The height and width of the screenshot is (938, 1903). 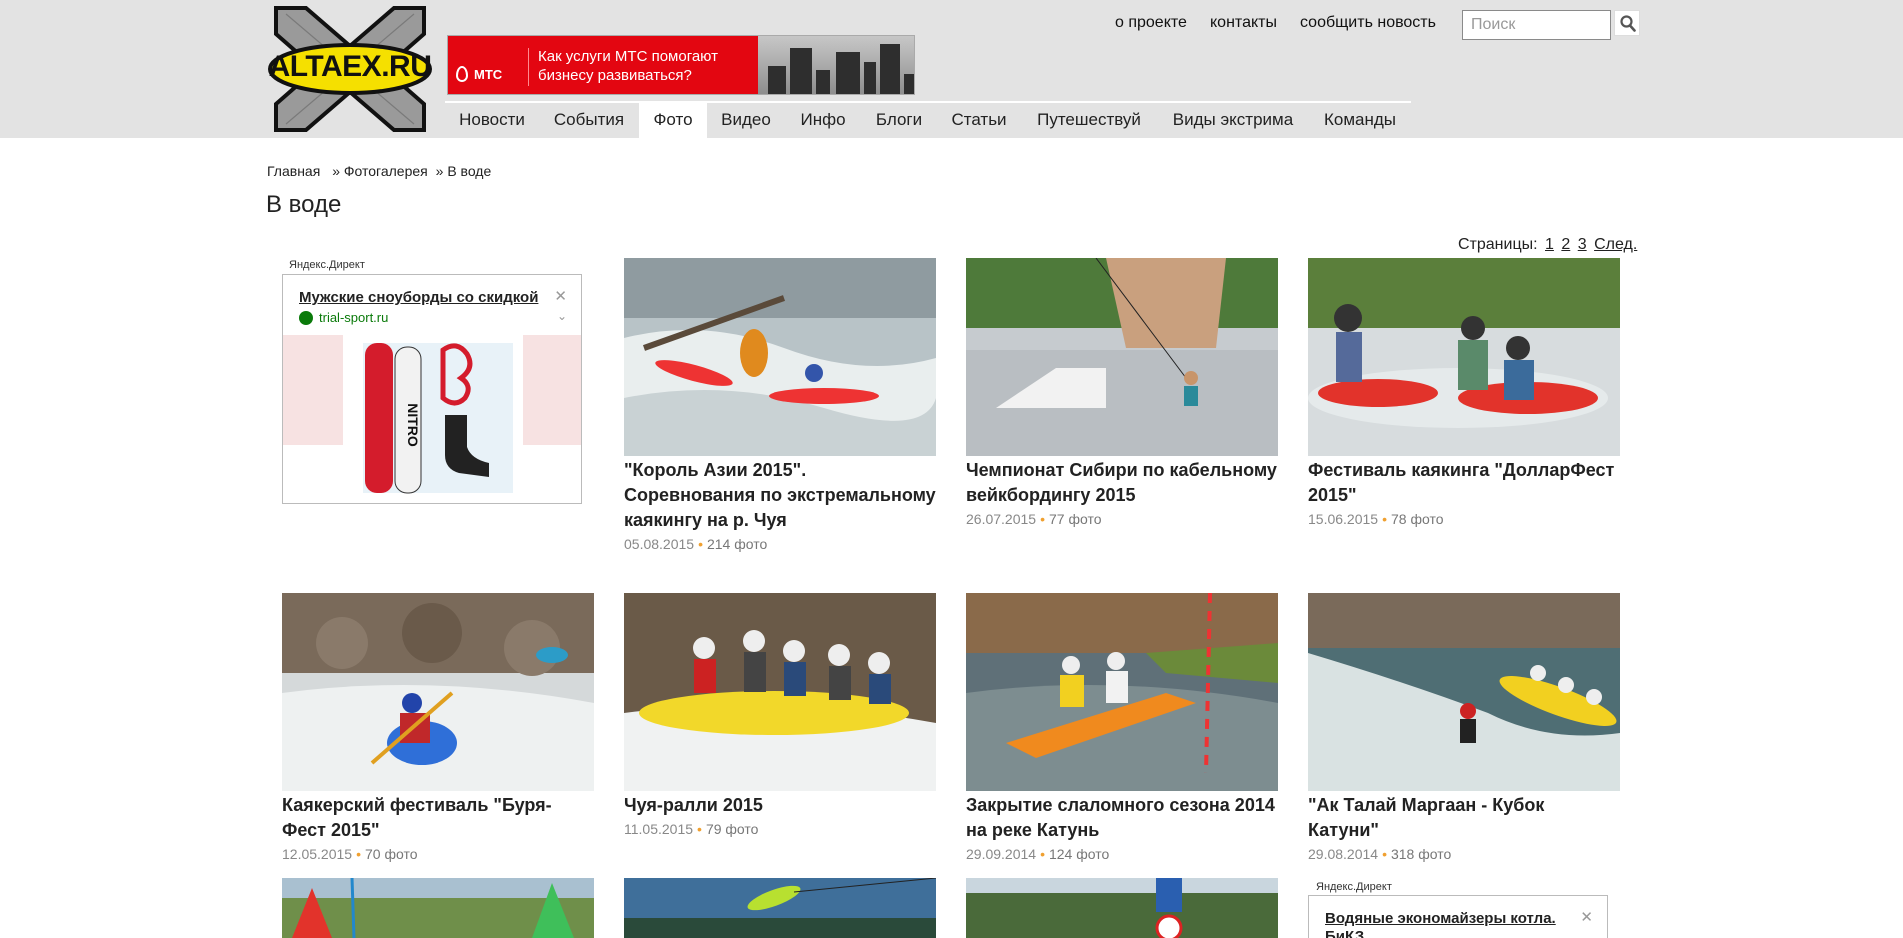 What do you see at coordinates (386, 171) in the screenshot?
I see `breadcrumb-gallery: Фотогалерея` at bounding box center [386, 171].